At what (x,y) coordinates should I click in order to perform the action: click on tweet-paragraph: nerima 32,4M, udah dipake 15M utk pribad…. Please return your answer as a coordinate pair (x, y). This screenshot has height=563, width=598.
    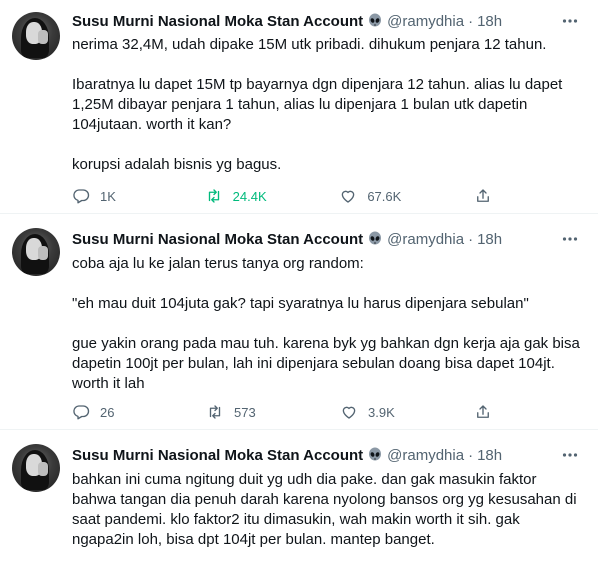
    Looking at the image, I should click on (309, 44).